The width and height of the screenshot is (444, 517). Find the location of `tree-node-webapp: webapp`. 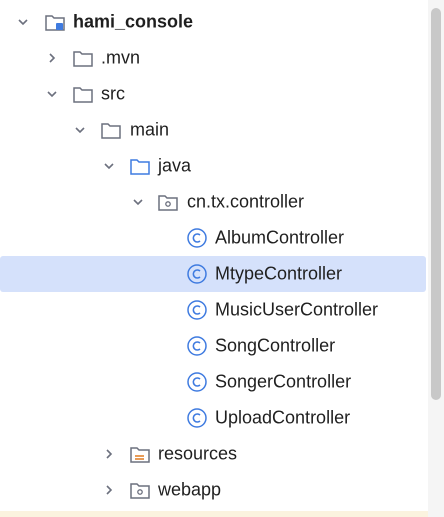

tree-node-webapp: webapp is located at coordinates (213, 490).